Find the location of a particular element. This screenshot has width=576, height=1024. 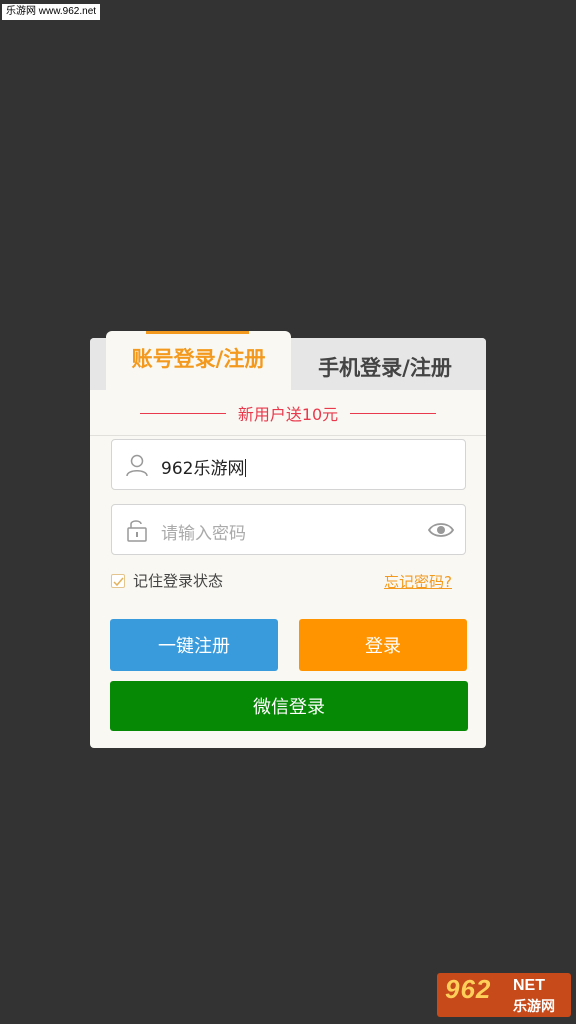

text-caret is located at coordinates (246, 468).